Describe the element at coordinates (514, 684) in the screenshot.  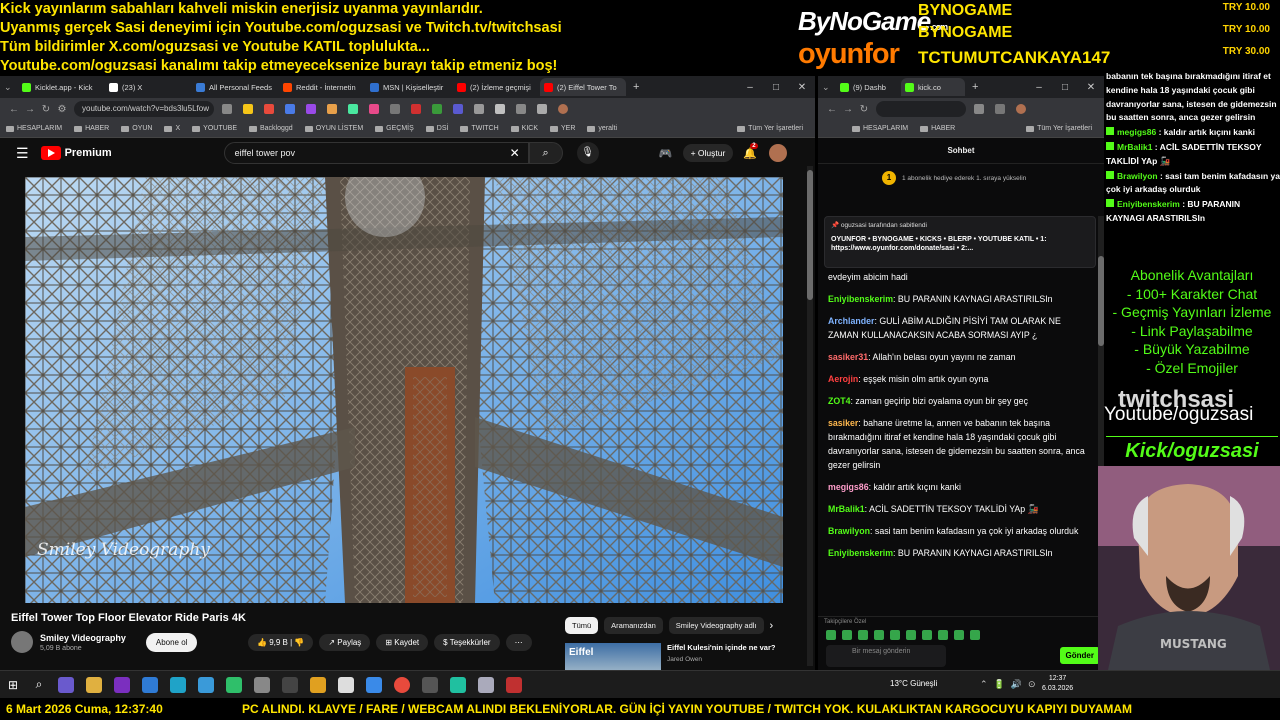
I see `obs-icon` at that location.